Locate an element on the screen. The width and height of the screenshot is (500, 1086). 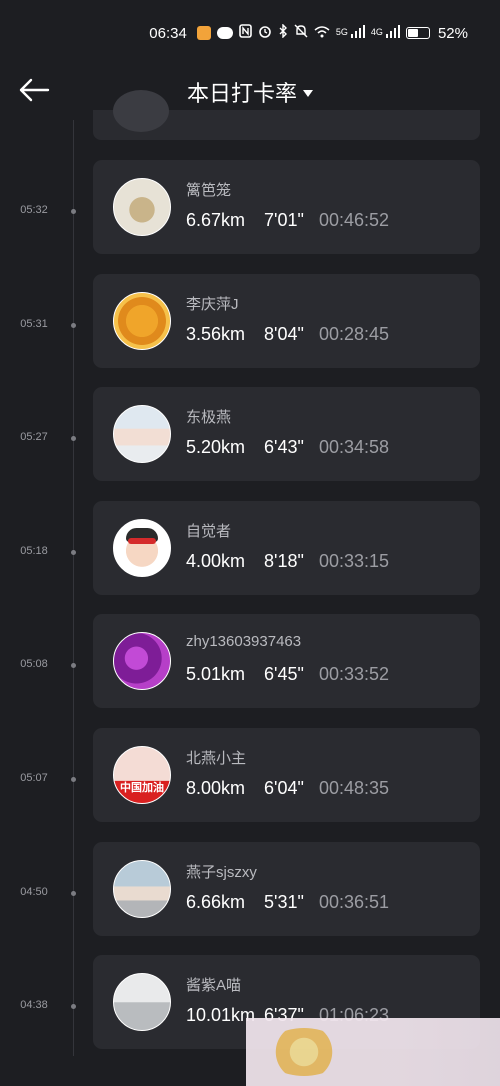
run-record-card: 自觉者 4.00km 8'18" 00:33:15 is located at coordinates (286, 547).